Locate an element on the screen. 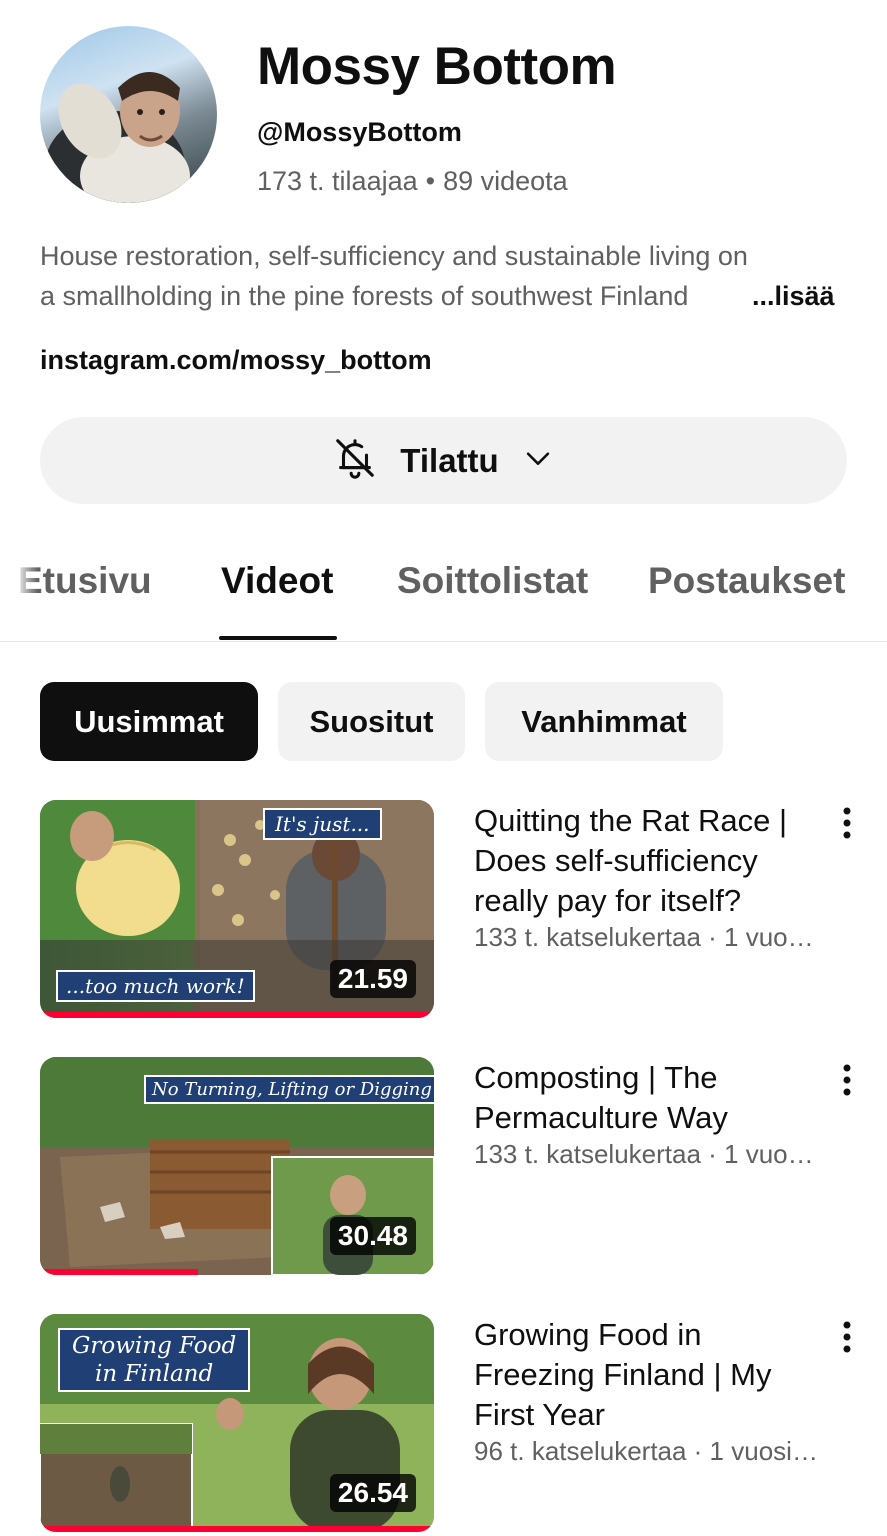  more-button: ...lisää is located at coordinates (791, 296).